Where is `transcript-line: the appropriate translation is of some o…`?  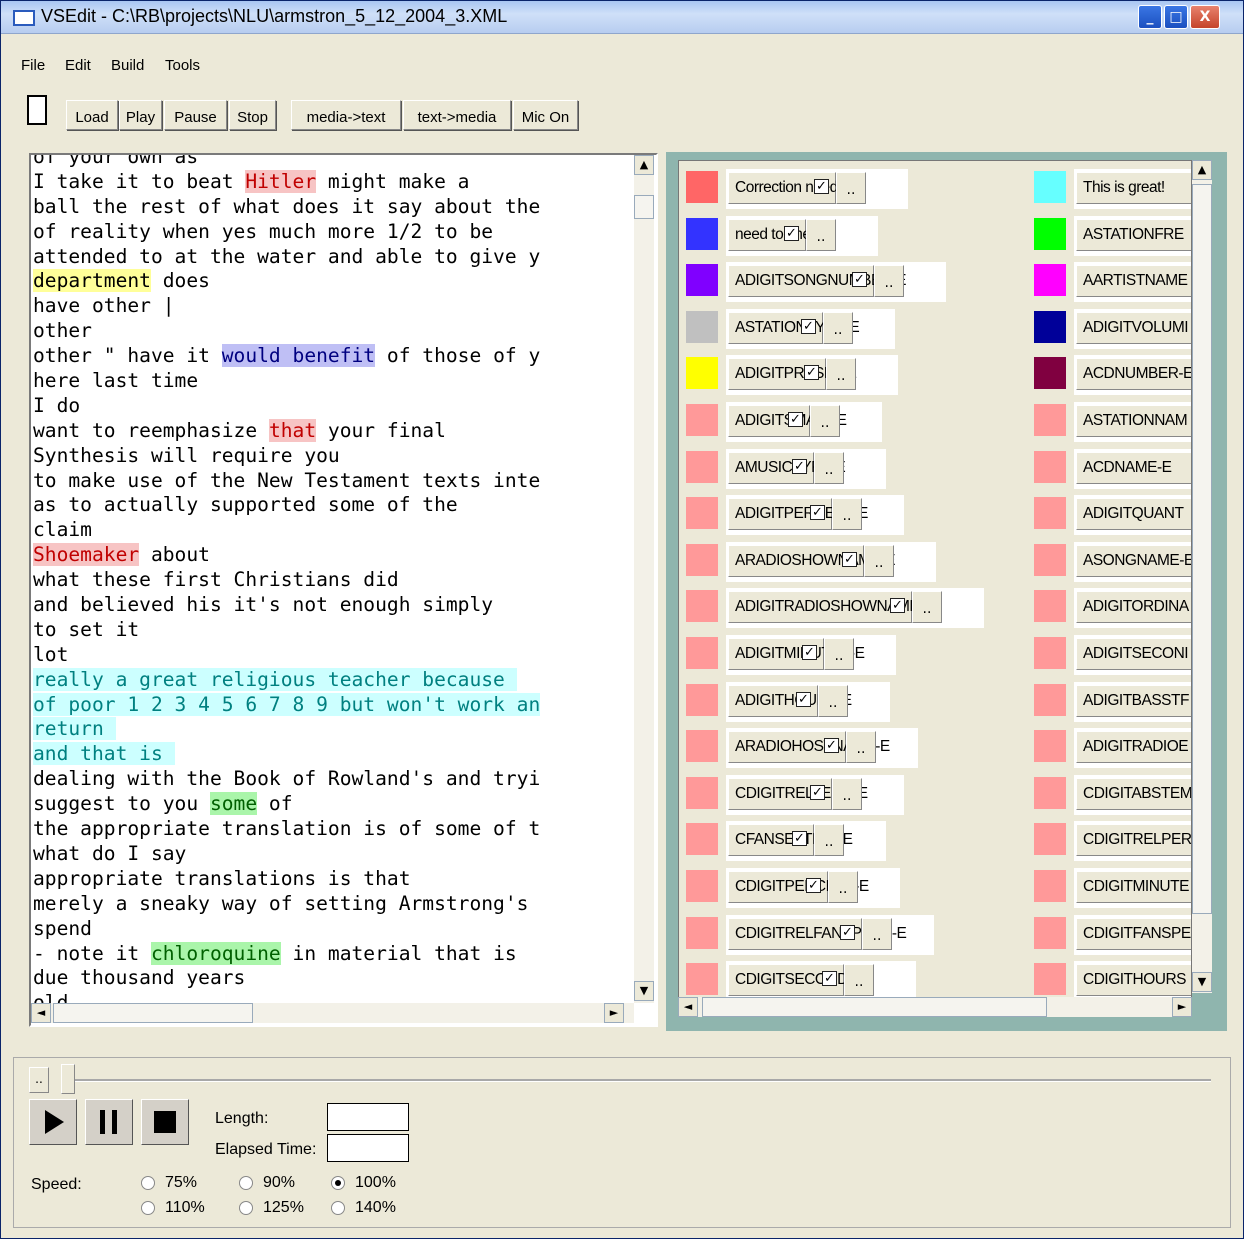
transcript-line: the appropriate translation is of some o… is located at coordinates (332, 829).